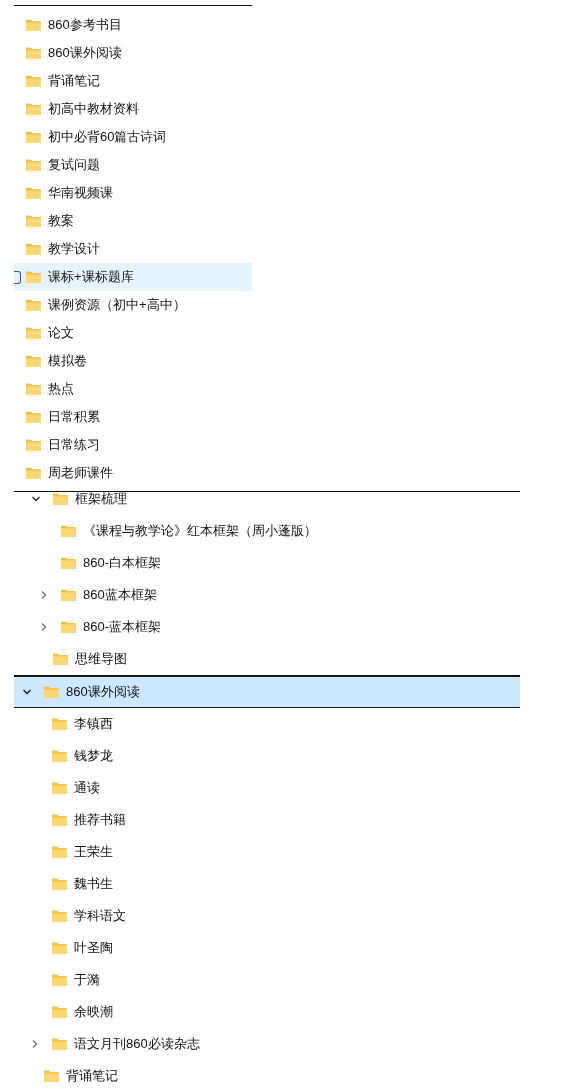 The width and height of the screenshot is (577, 1089). What do you see at coordinates (270, 980) in the screenshot?
I see `folder-row: 于漪` at bounding box center [270, 980].